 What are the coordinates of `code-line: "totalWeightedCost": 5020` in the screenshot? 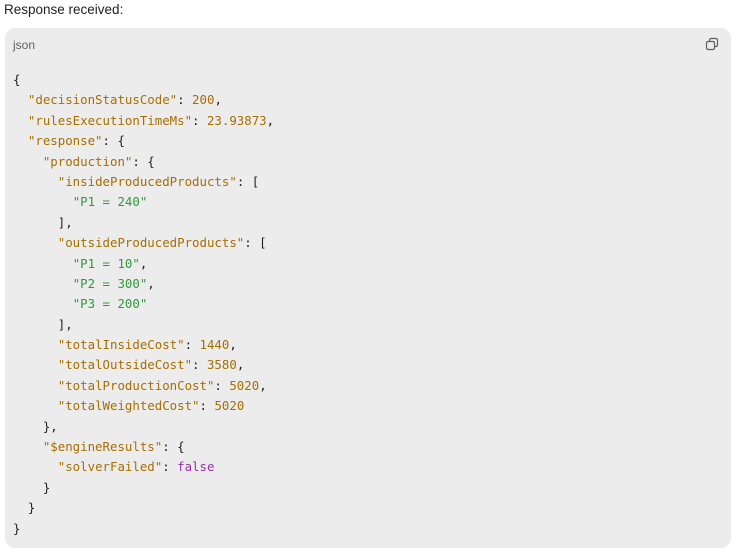 It's located at (143, 406).